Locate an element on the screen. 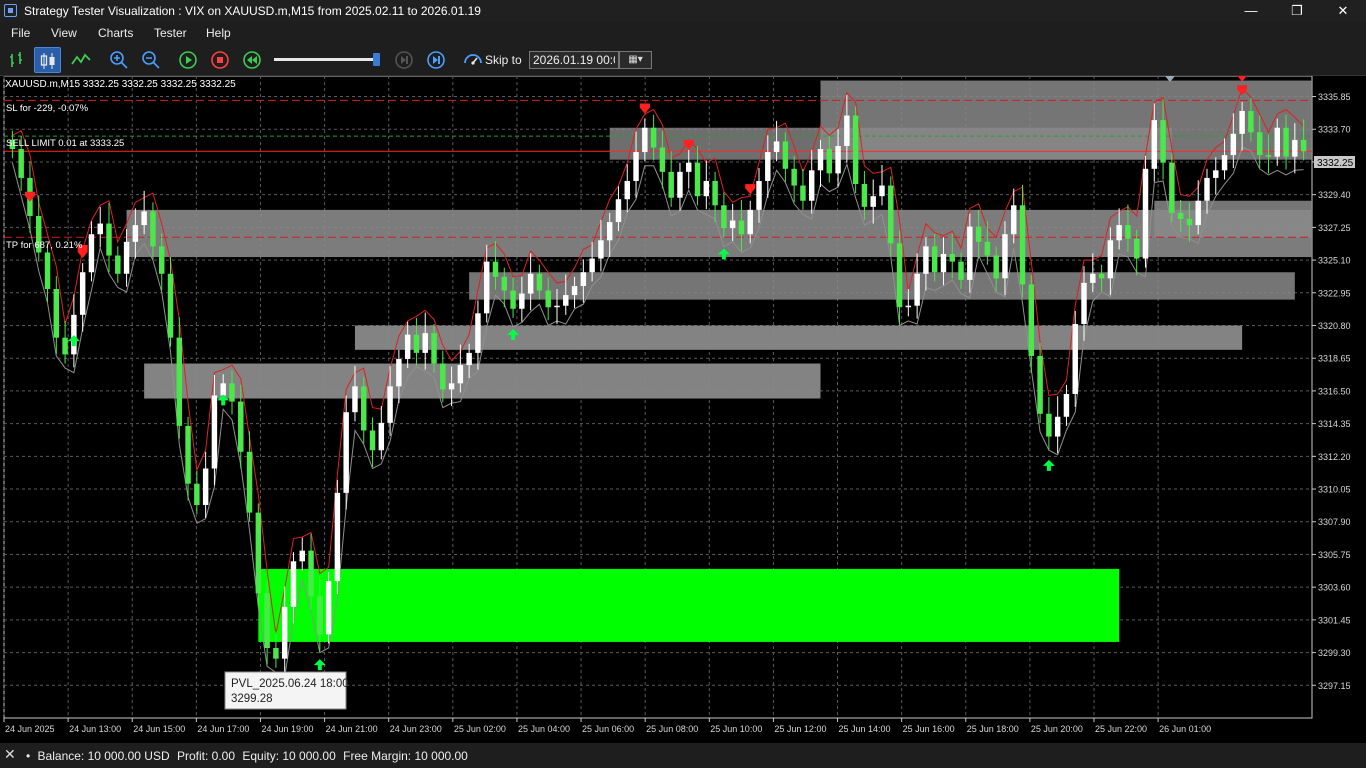 This screenshot has height=768, width=1366. close-panel-icon: ✕ is located at coordinates (10, 754).